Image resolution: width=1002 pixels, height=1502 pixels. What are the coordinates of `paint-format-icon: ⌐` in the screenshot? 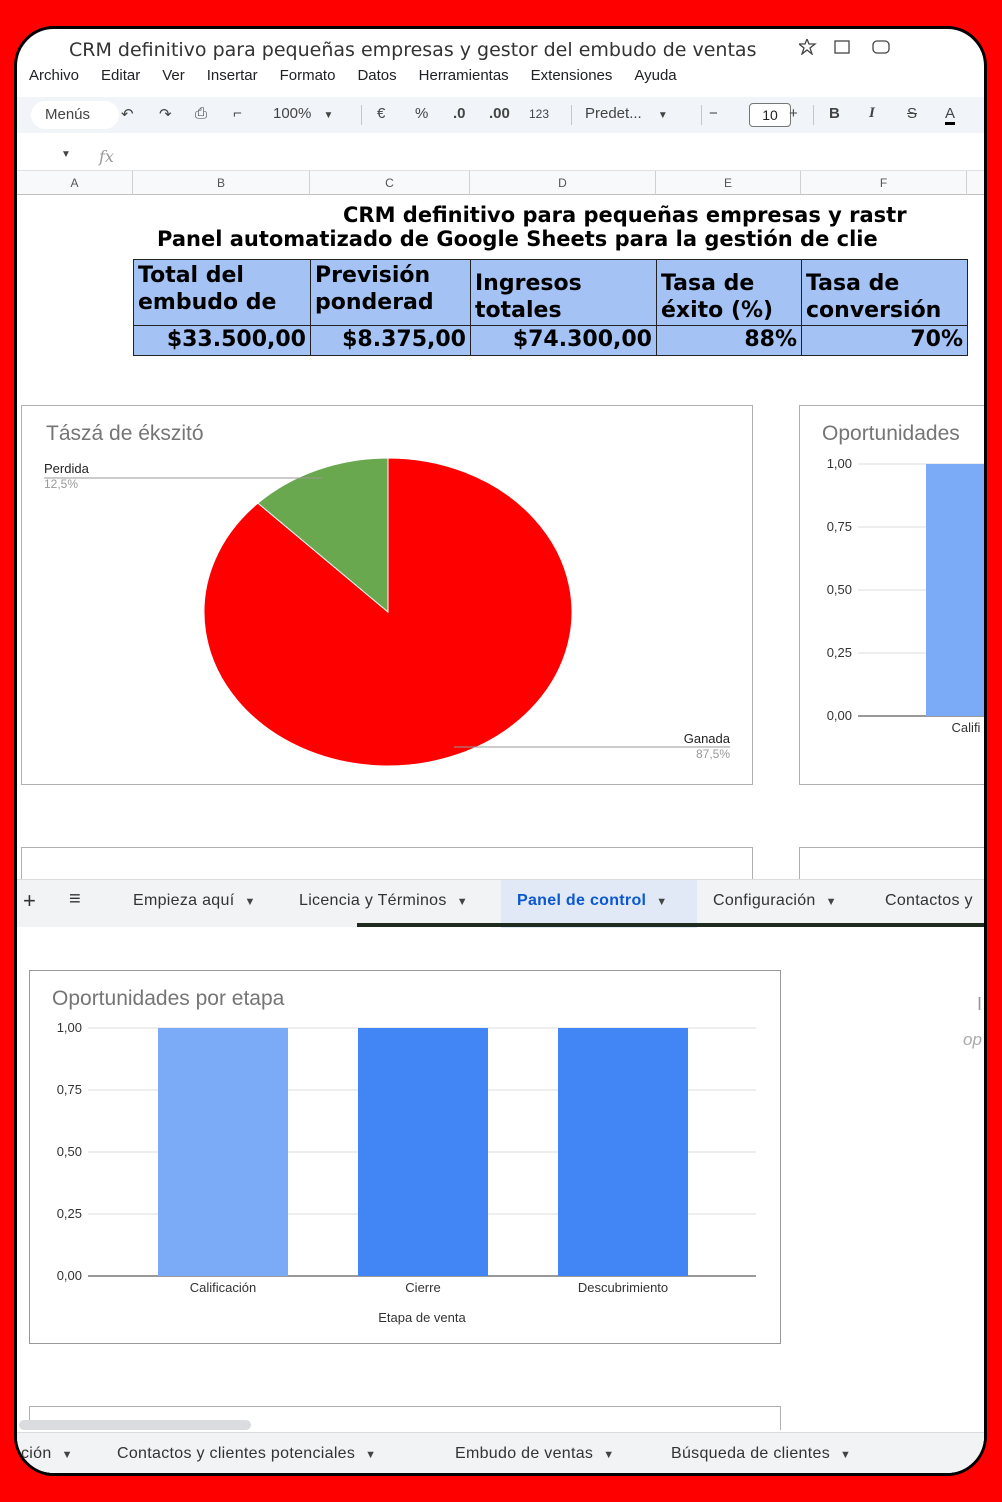 It's located at (237, 113).